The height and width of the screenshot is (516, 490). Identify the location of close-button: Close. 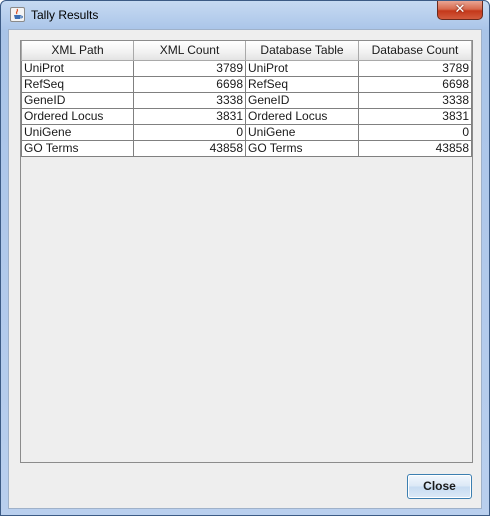
(439, 486).